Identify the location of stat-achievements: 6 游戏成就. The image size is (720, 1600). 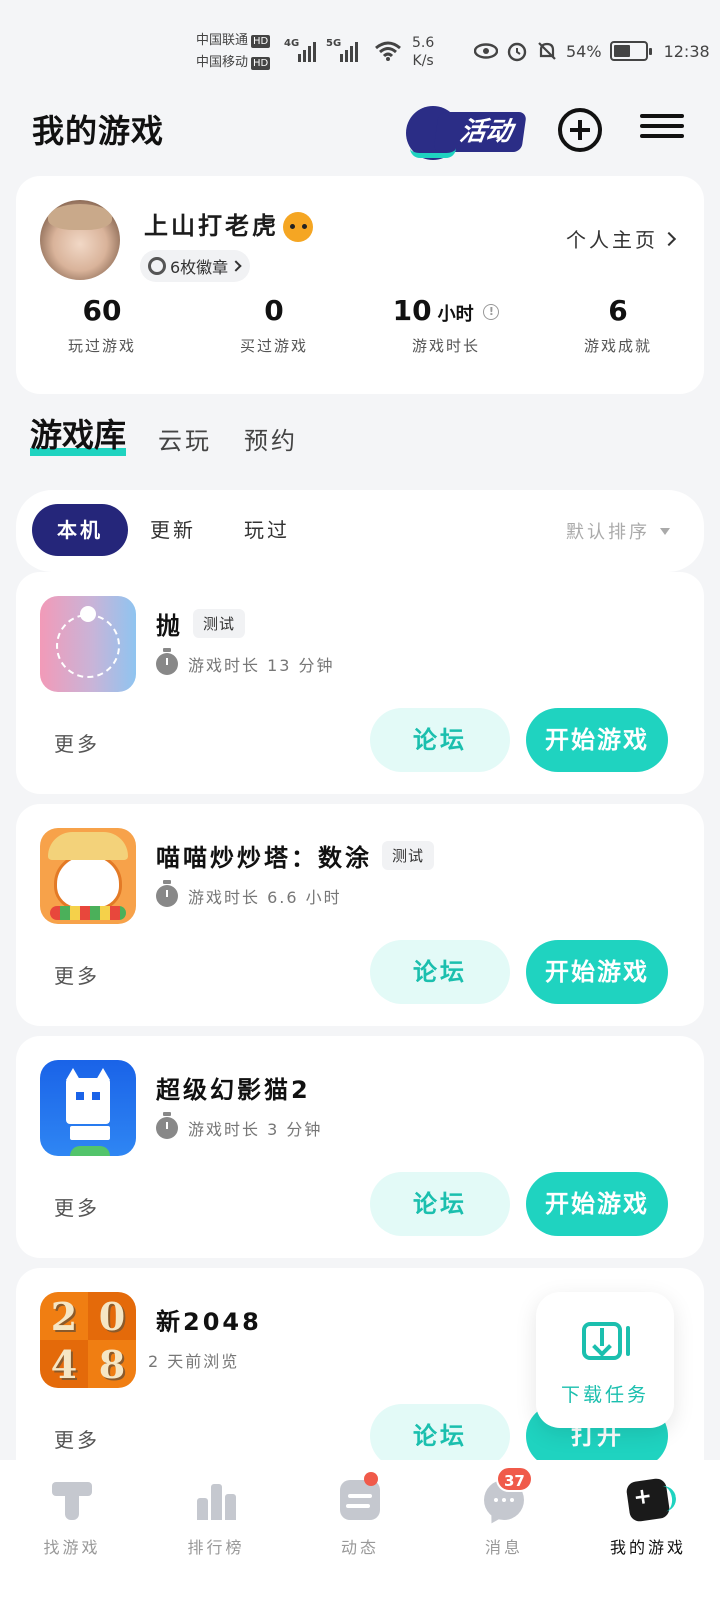
(618, 325).